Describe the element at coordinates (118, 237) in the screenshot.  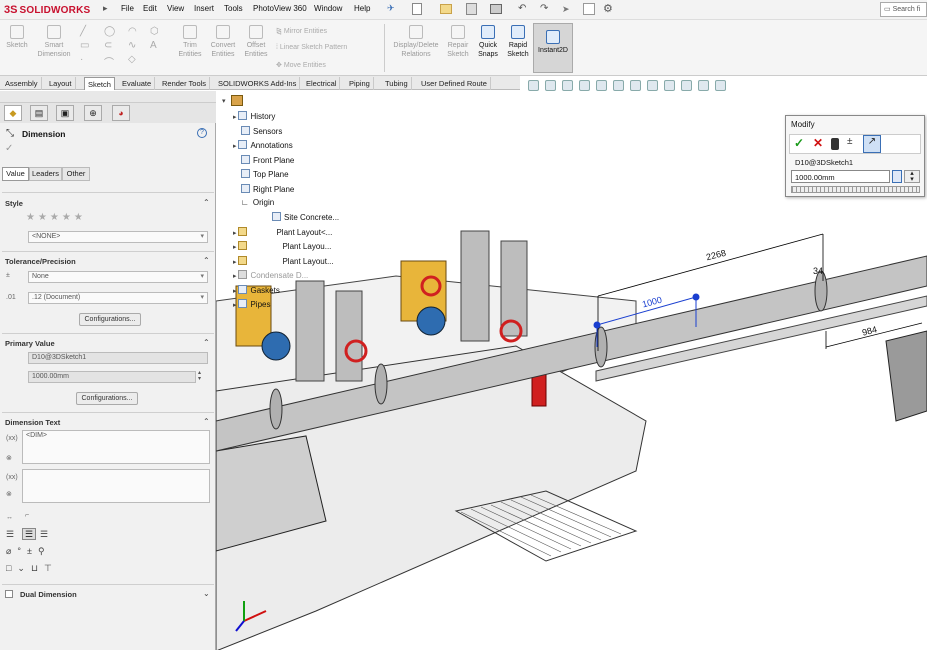
I see `style-dropdown: <NONE>` at that location.